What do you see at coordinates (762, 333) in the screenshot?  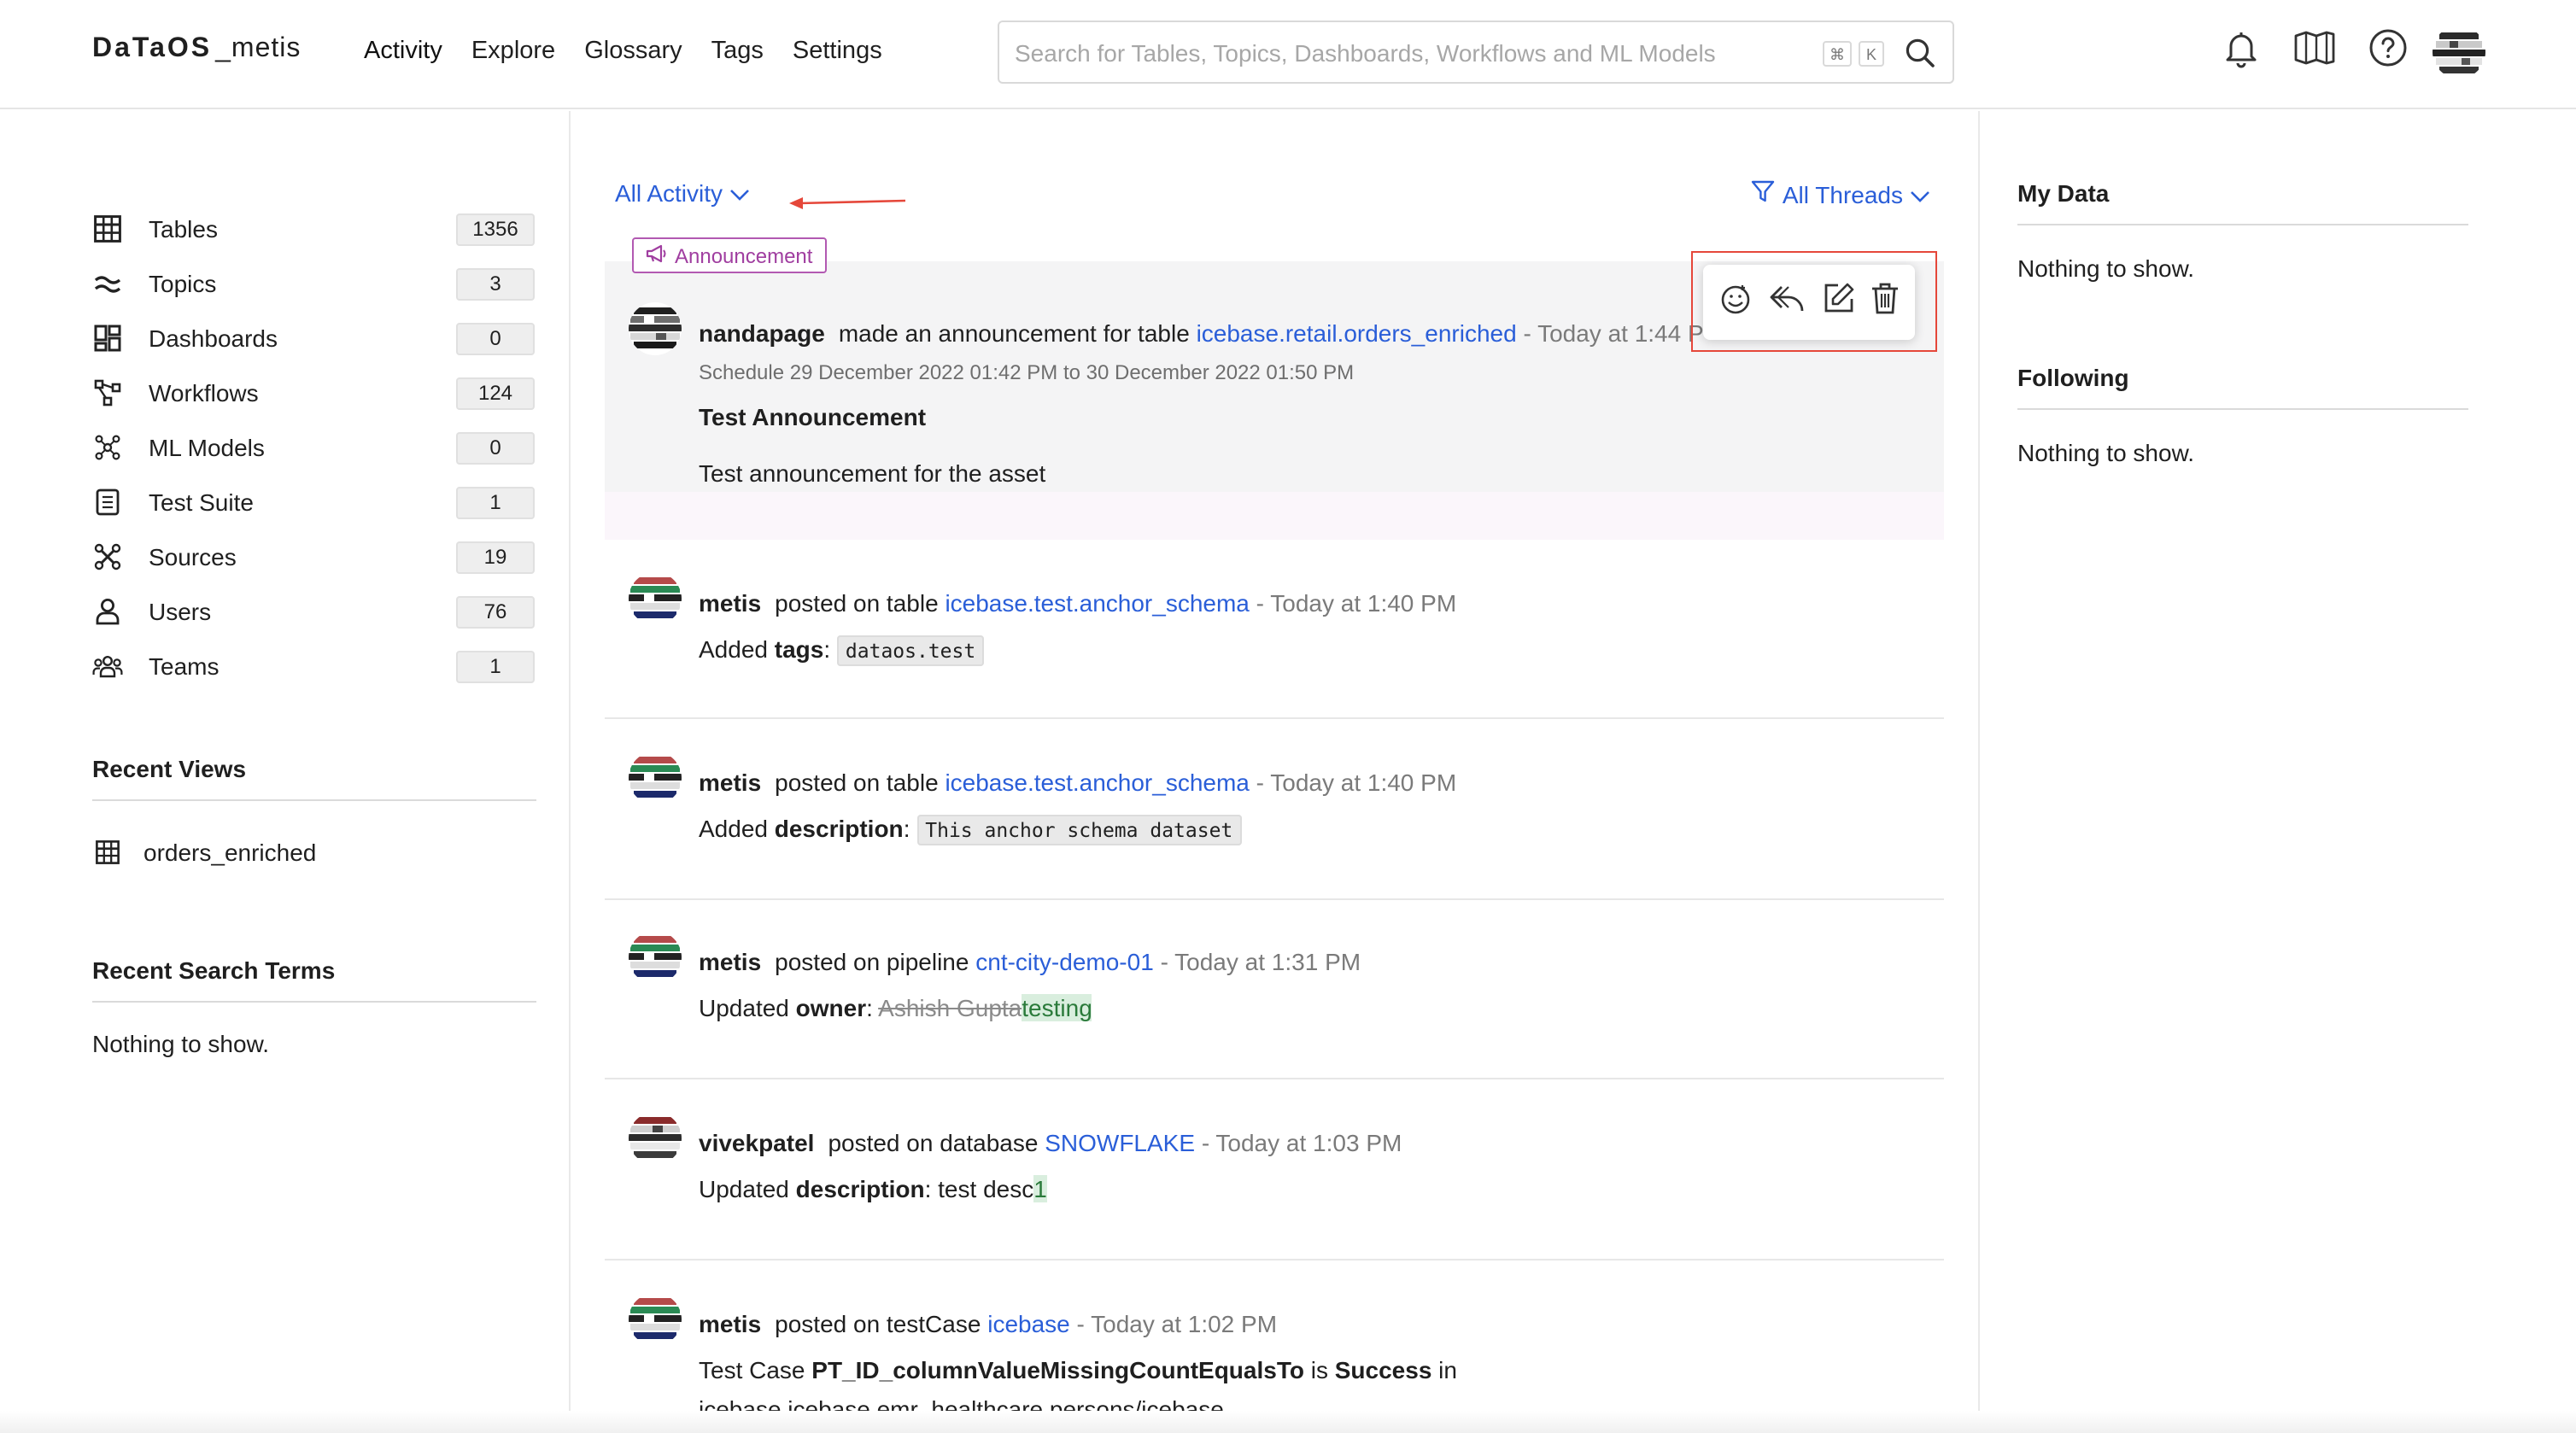 I see `post-user: nandapage` at bounding box center [762, 333].